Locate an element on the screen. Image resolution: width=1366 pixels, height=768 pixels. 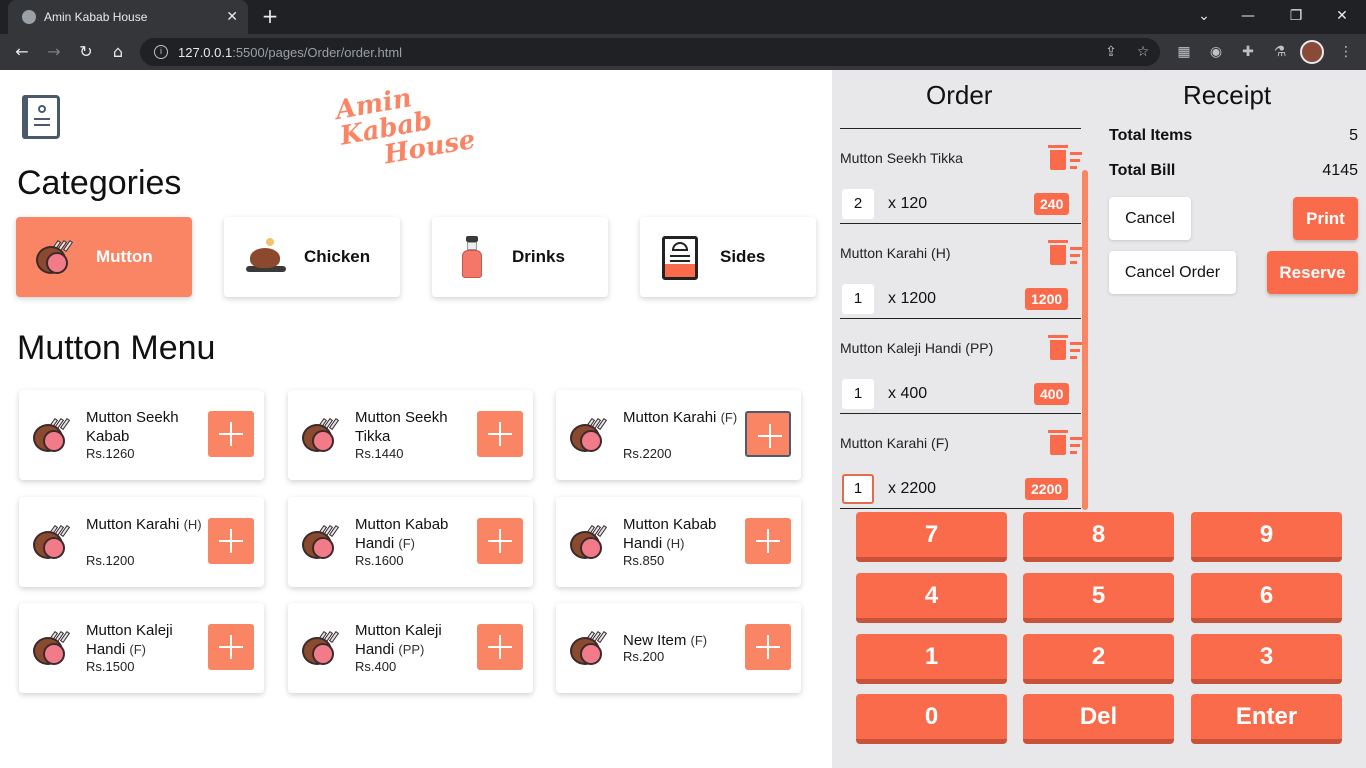
menu-item-card: Mutton Kabab Handi (H) Rs.850 is located at coordinates (678, 542).